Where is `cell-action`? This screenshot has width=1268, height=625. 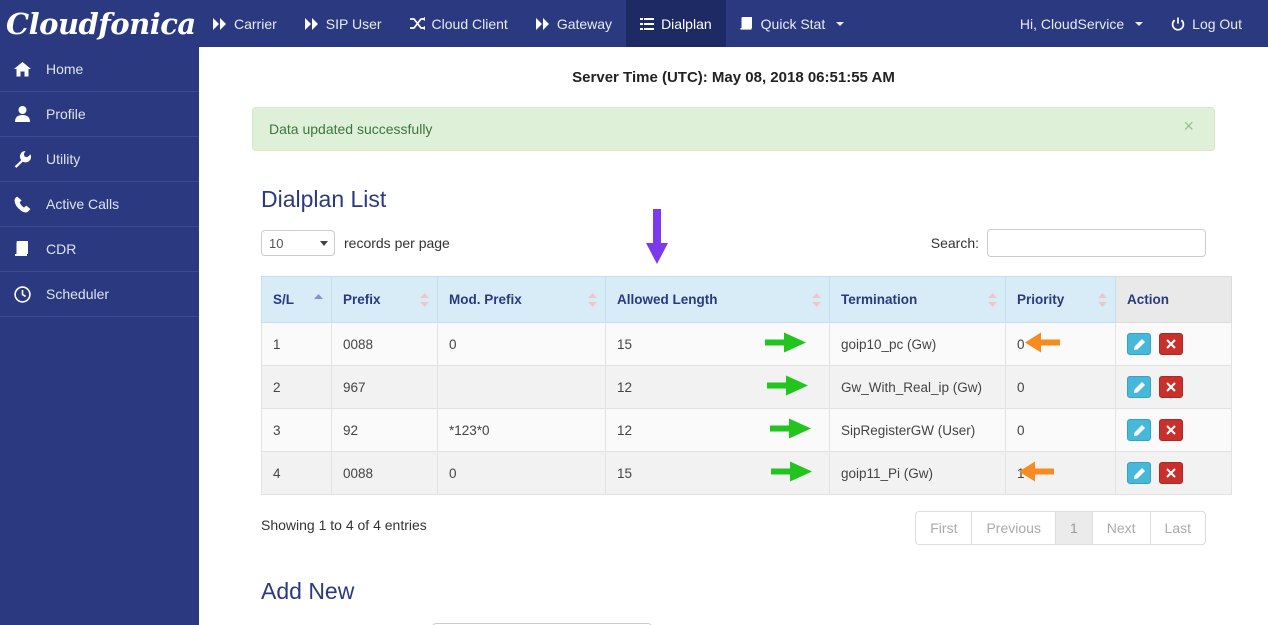 cell-action is located at coordinates (1173, 344).